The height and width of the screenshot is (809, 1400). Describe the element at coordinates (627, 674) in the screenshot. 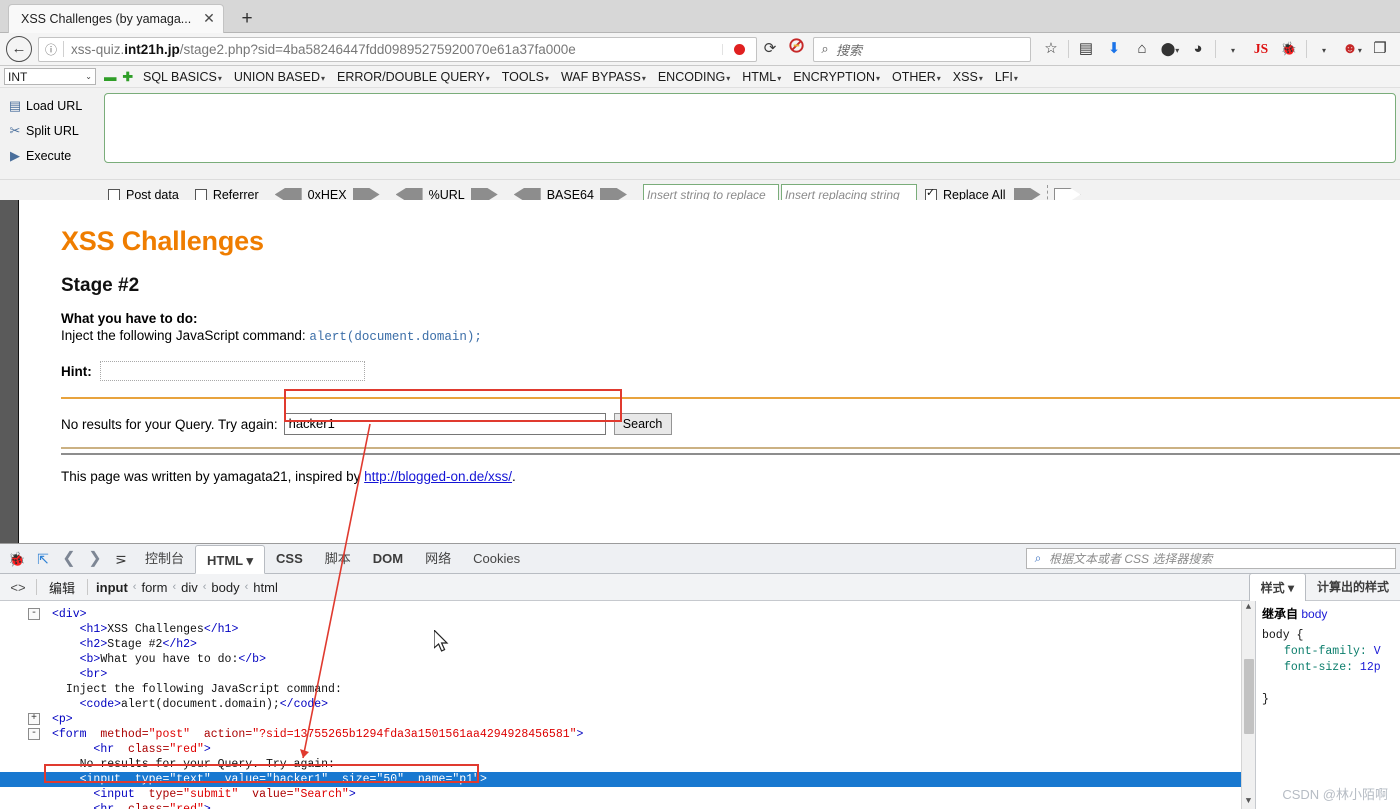

I see `html-tree-row: <br>` at that location.